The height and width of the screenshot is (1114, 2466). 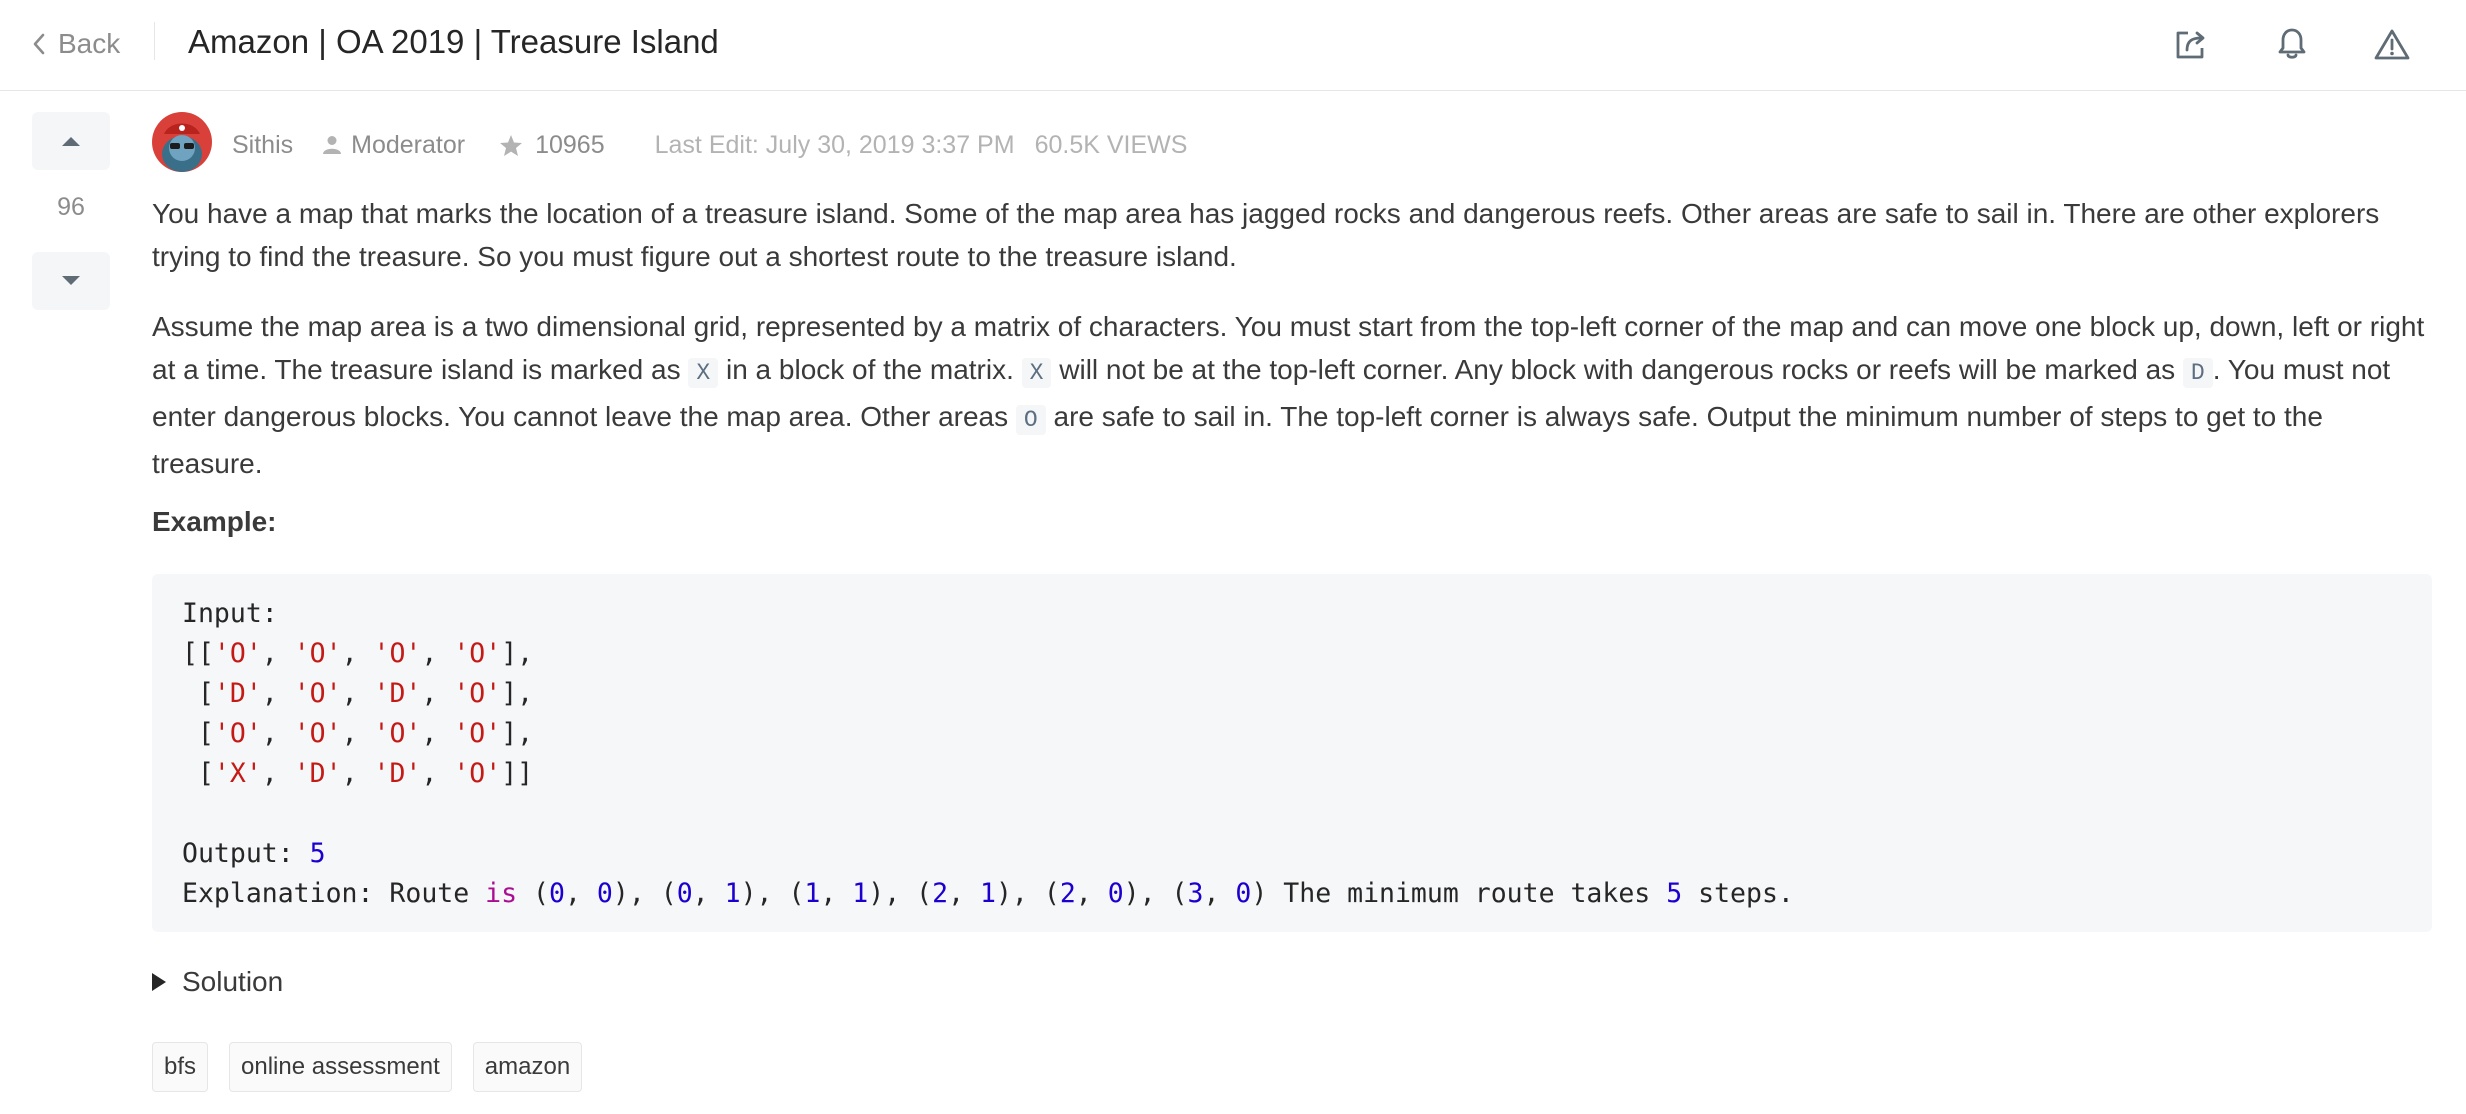 What do you see at coordinates (1111, 144) in the screenshot?
I see `view-count: 60.5K VIEWS` at bounding box center [1111, 144].